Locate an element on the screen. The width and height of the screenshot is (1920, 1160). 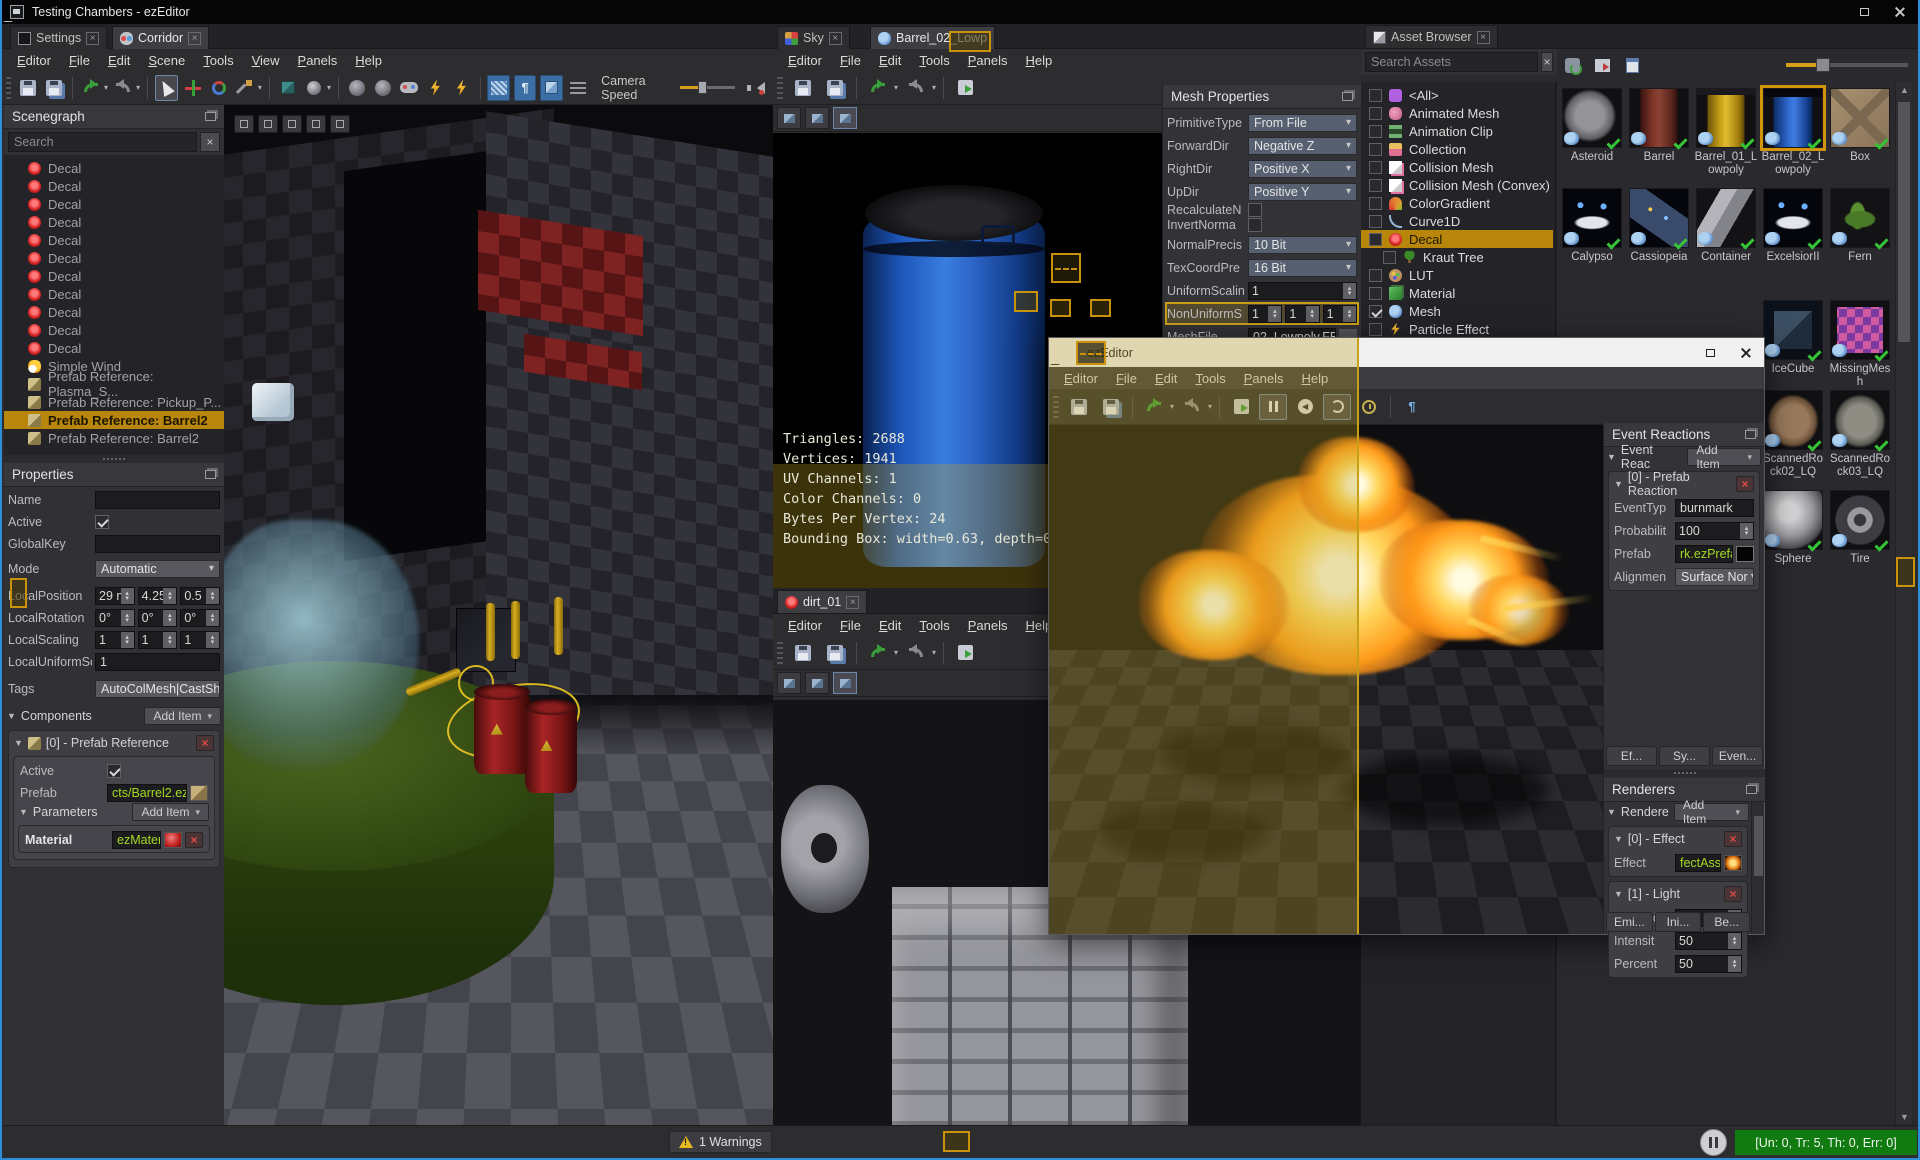
tab-dirt-01: dirt_01 is located at coordinates (822, 601).